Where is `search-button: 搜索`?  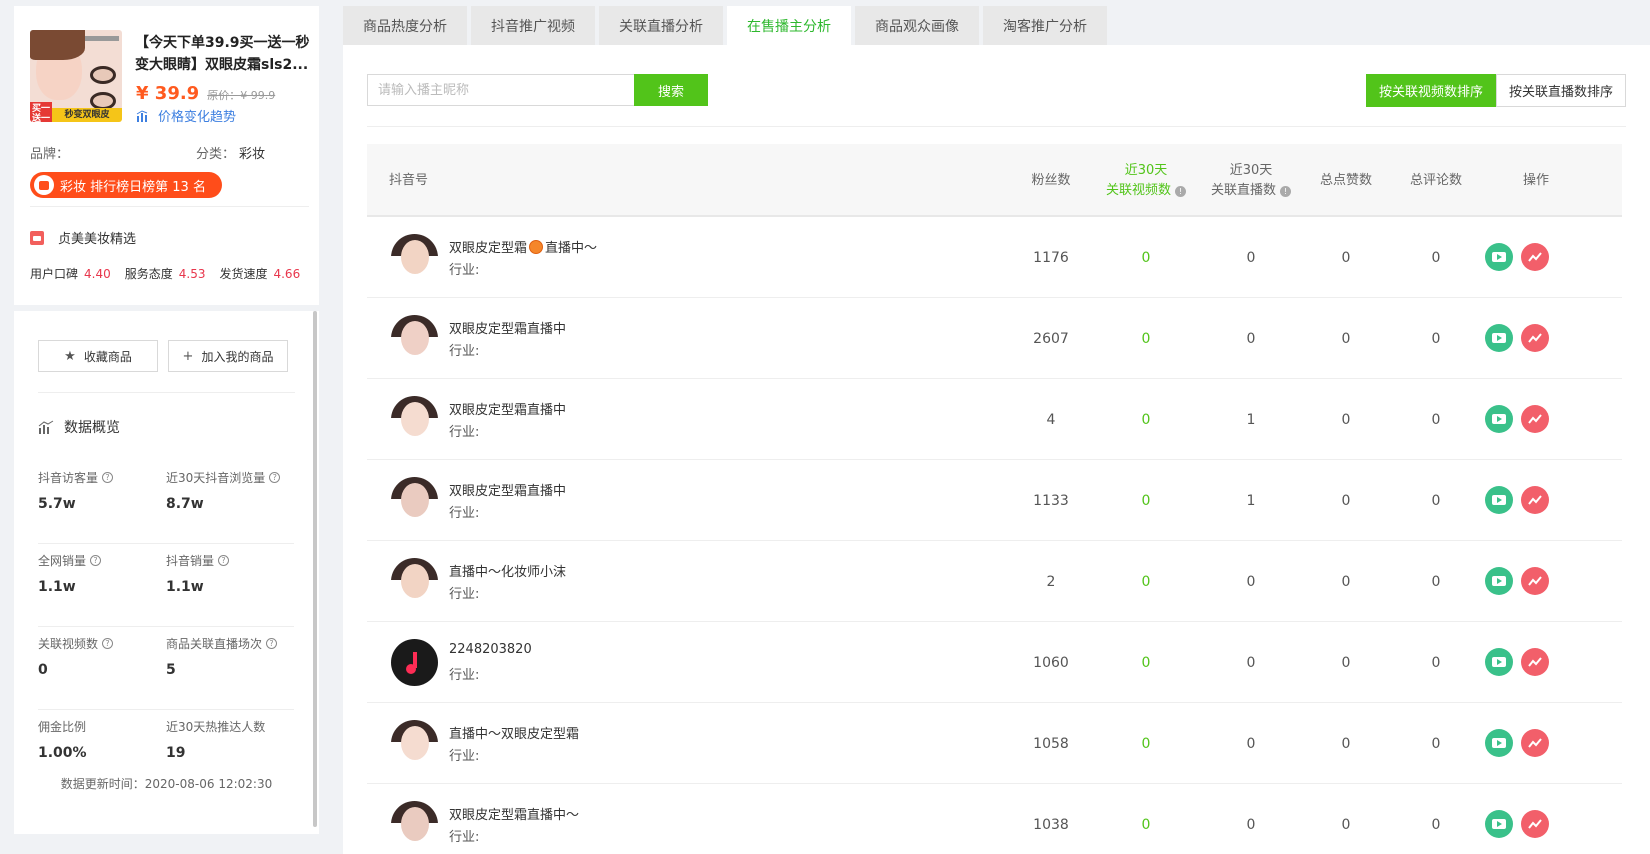
search-button: 搜索 is located at coordinates (671, 90).